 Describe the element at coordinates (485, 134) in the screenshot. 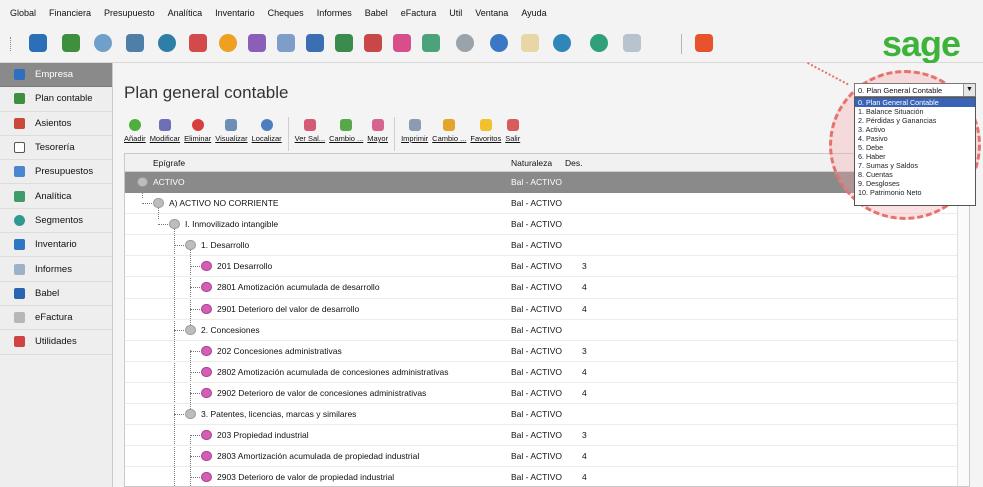

I see `favorites-button: Favoritos` at that location.